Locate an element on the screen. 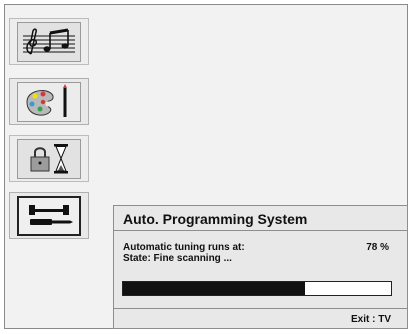 This screenshot has width=415, height=334. menu-tab-install is located at coordinates (49, 215).